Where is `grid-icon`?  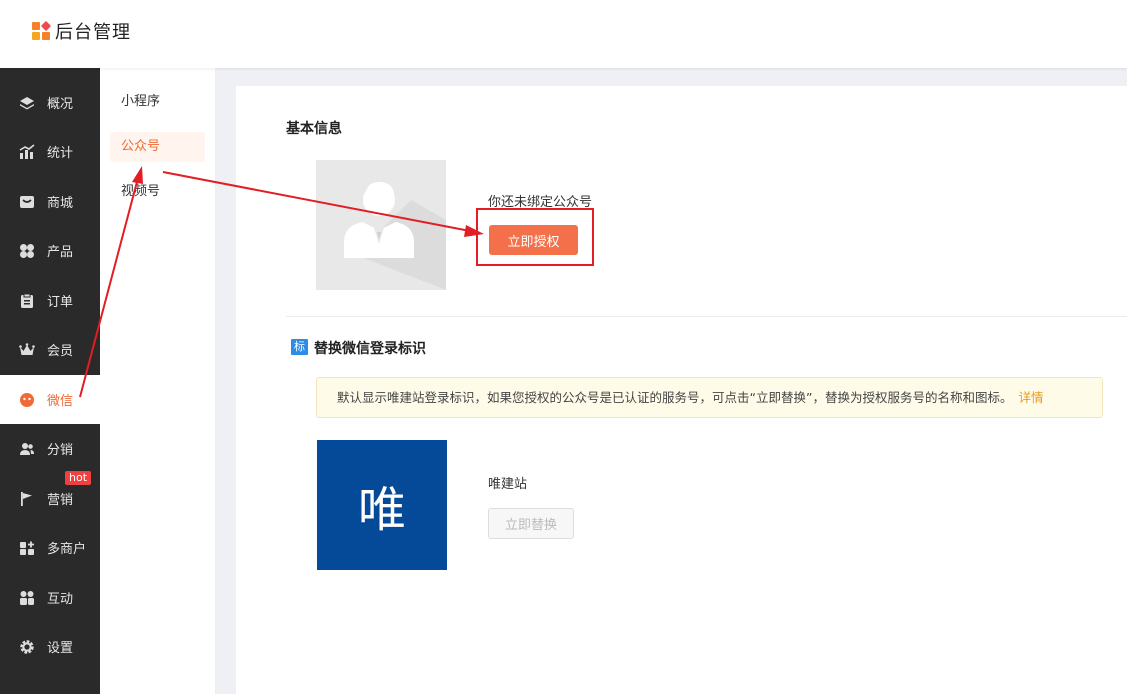 grid-icon is located at coordinates (27, 251).